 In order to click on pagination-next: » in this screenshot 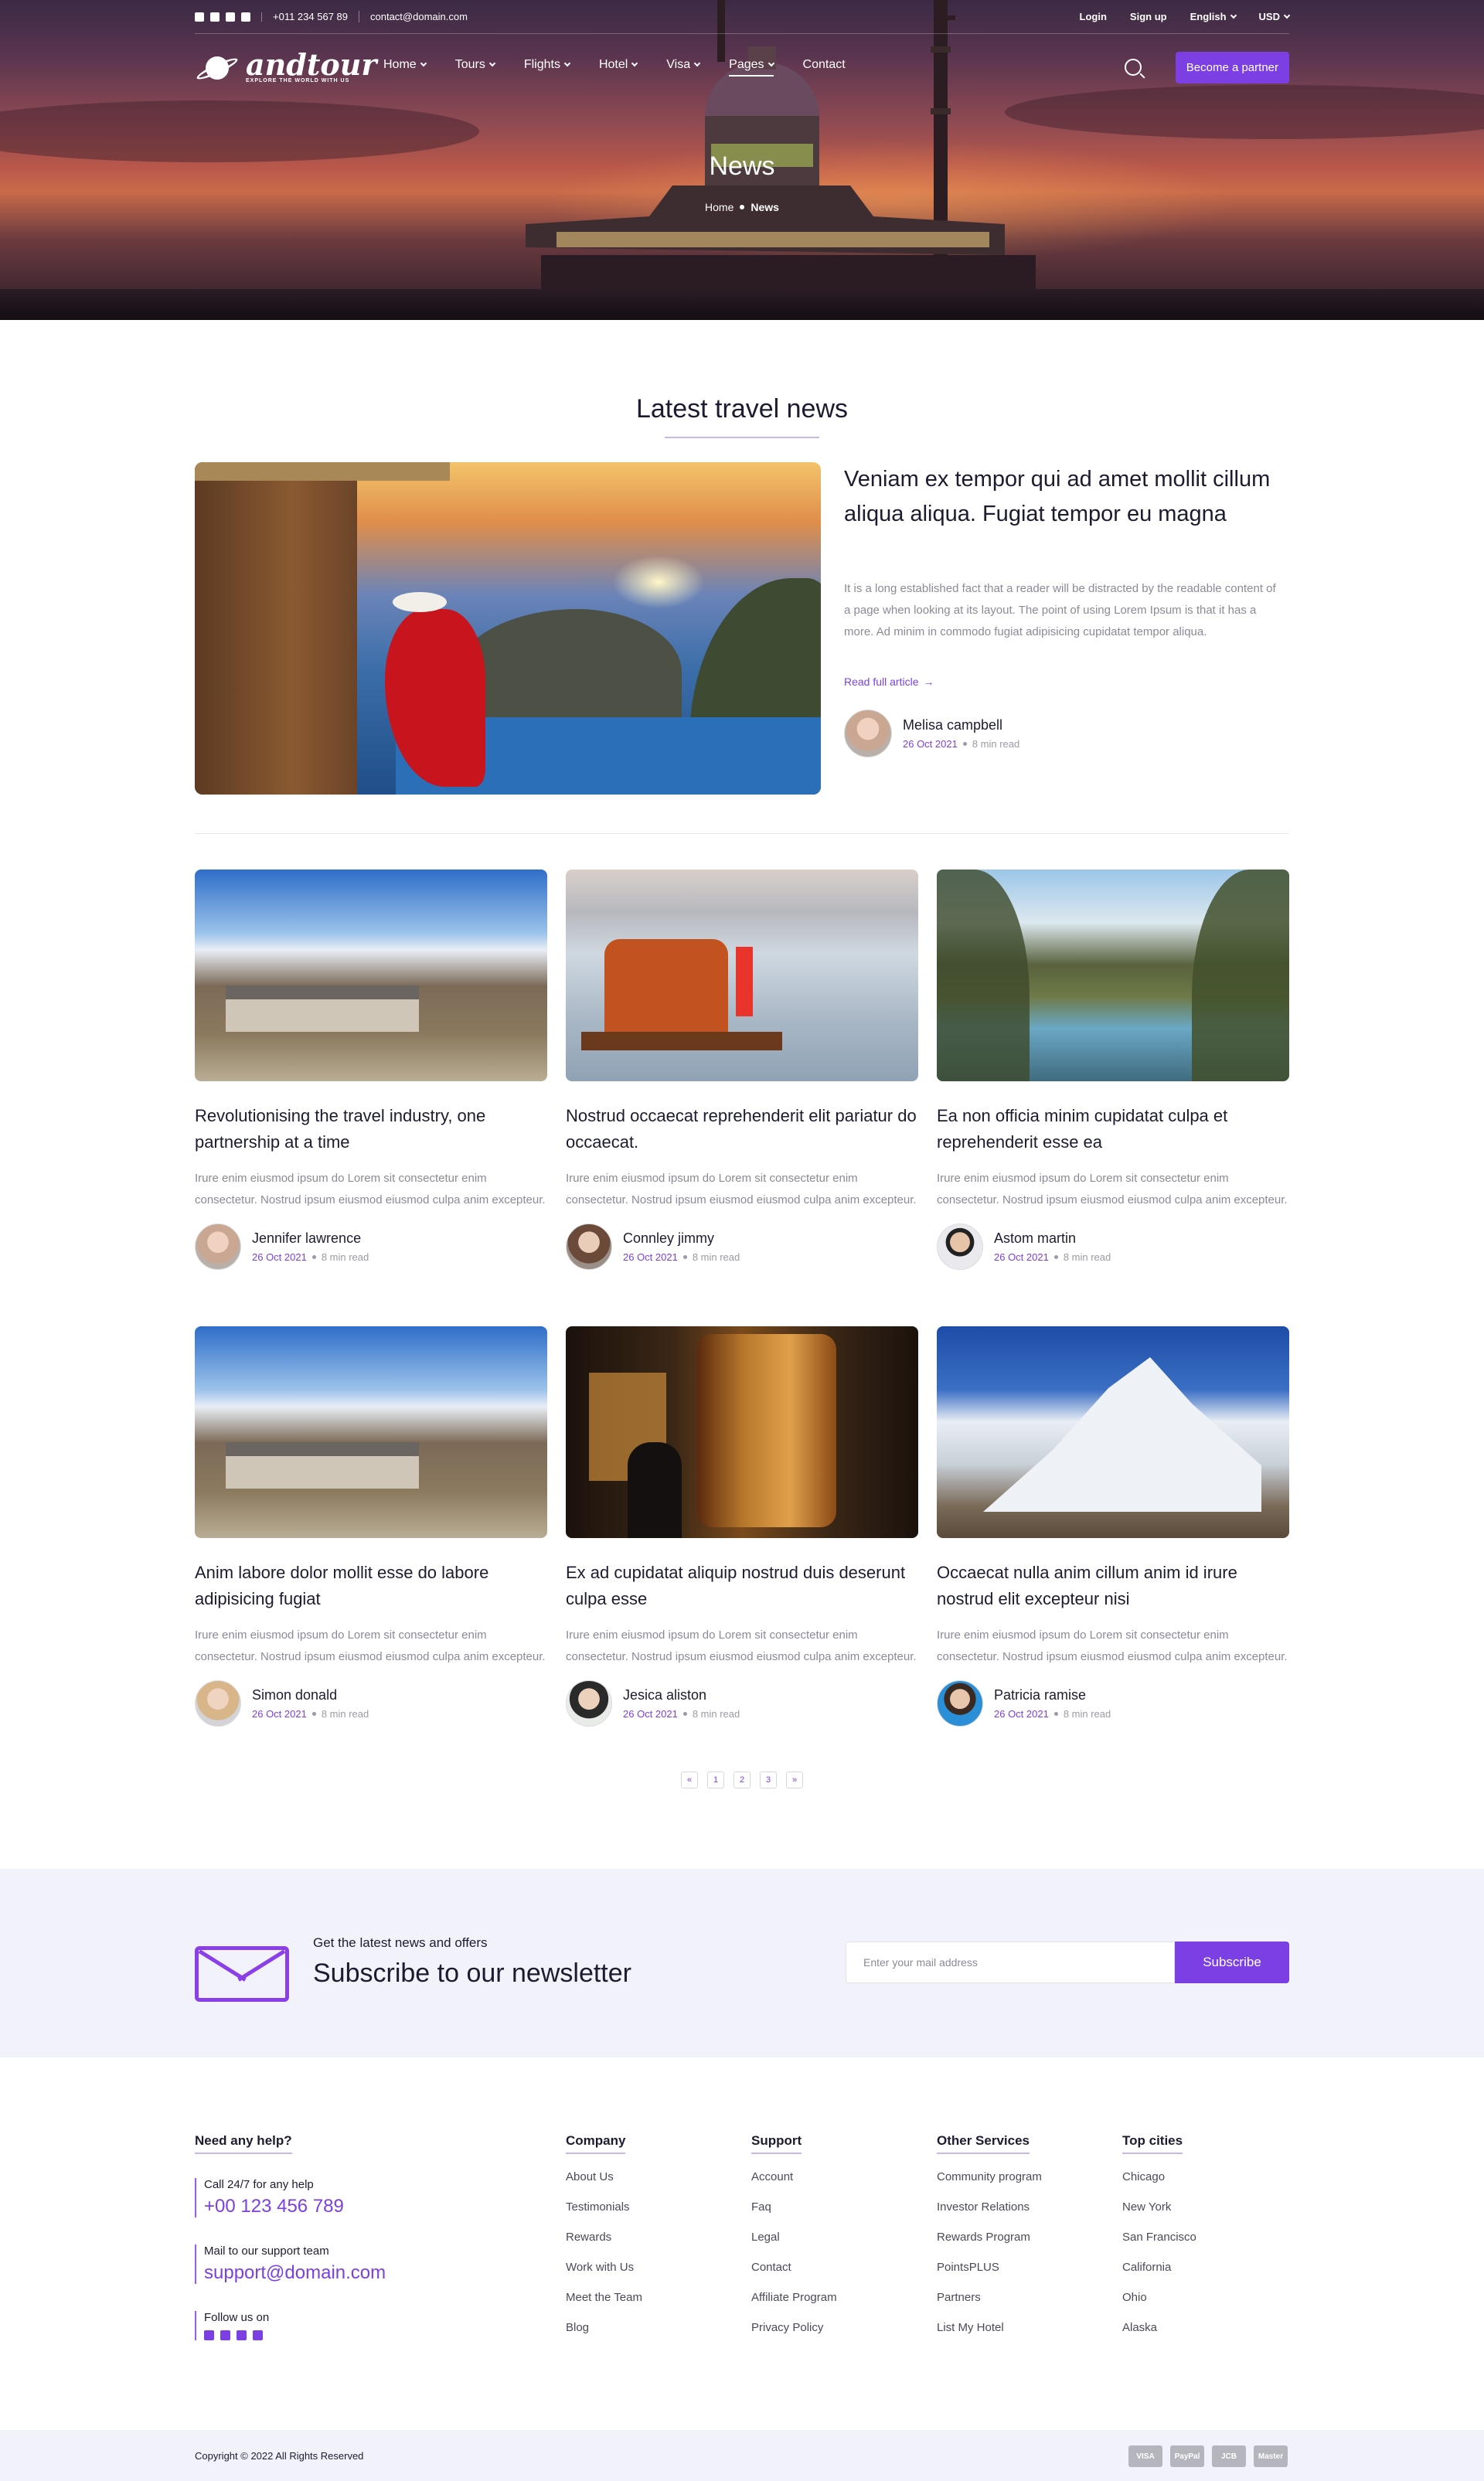, I will do `click(794, 1780)`.